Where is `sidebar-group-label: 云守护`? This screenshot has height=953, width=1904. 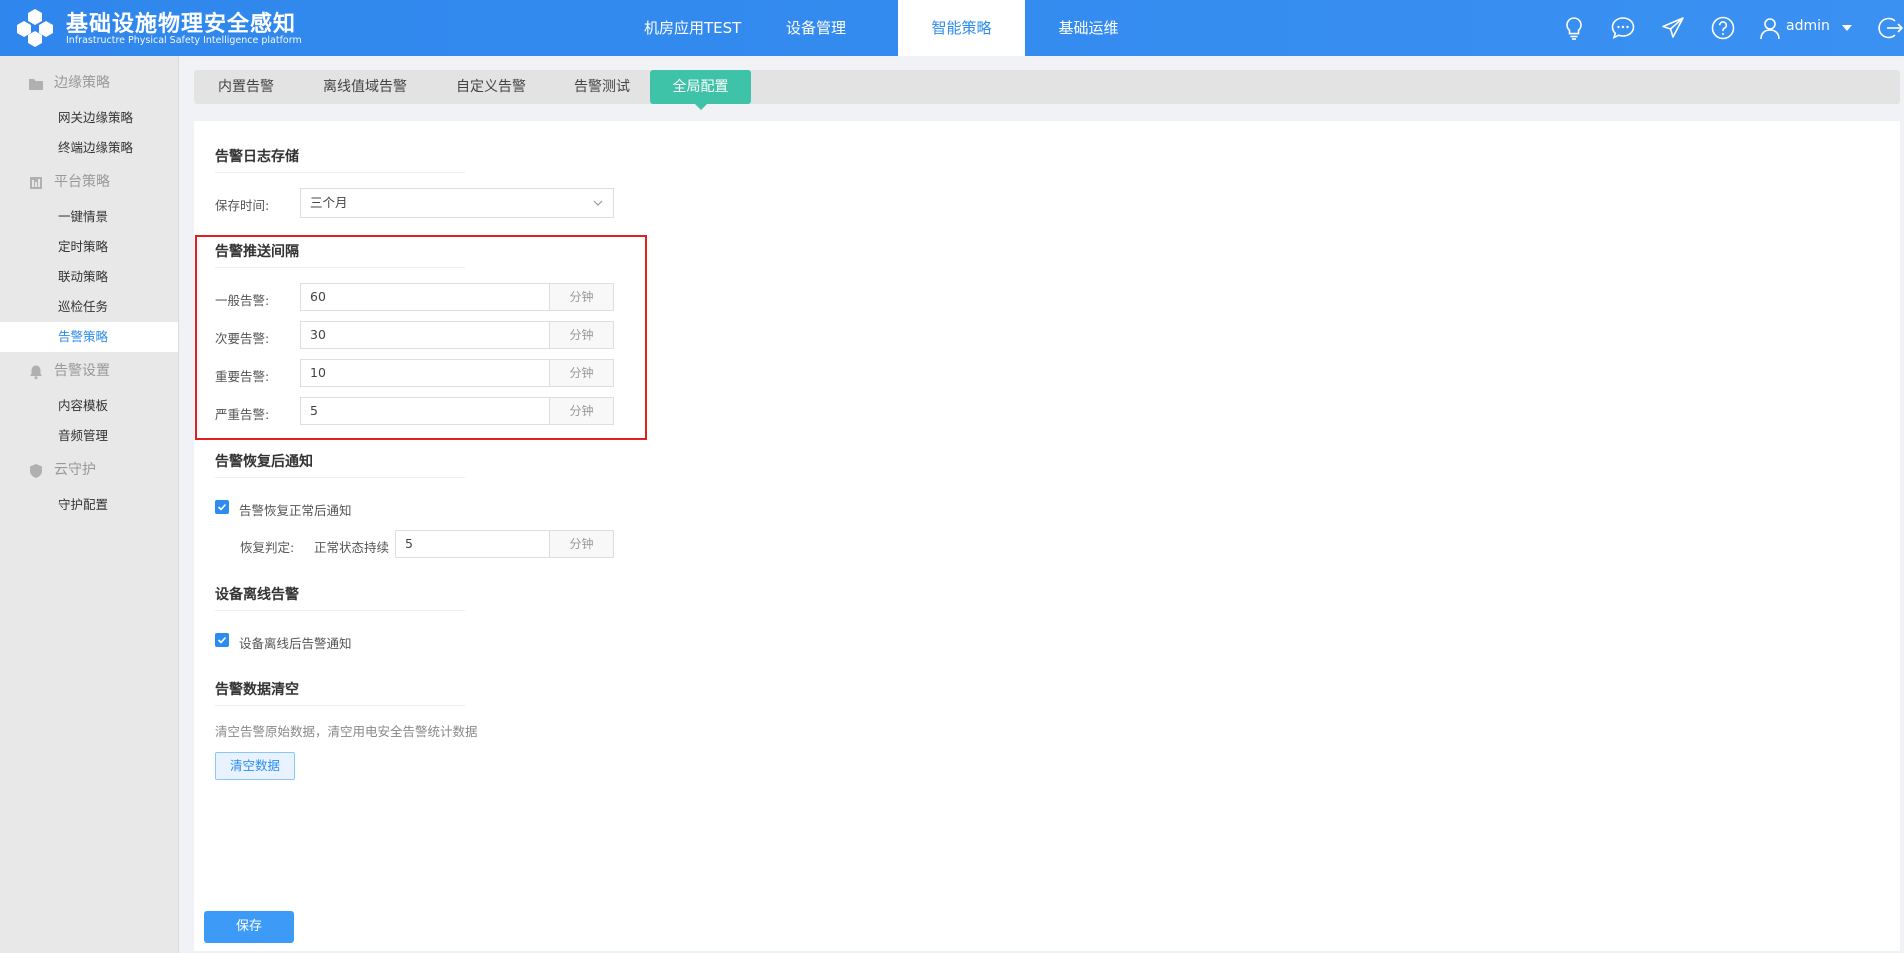 sidebar-group-label: 云守护 is located at coordinates (75, 470).